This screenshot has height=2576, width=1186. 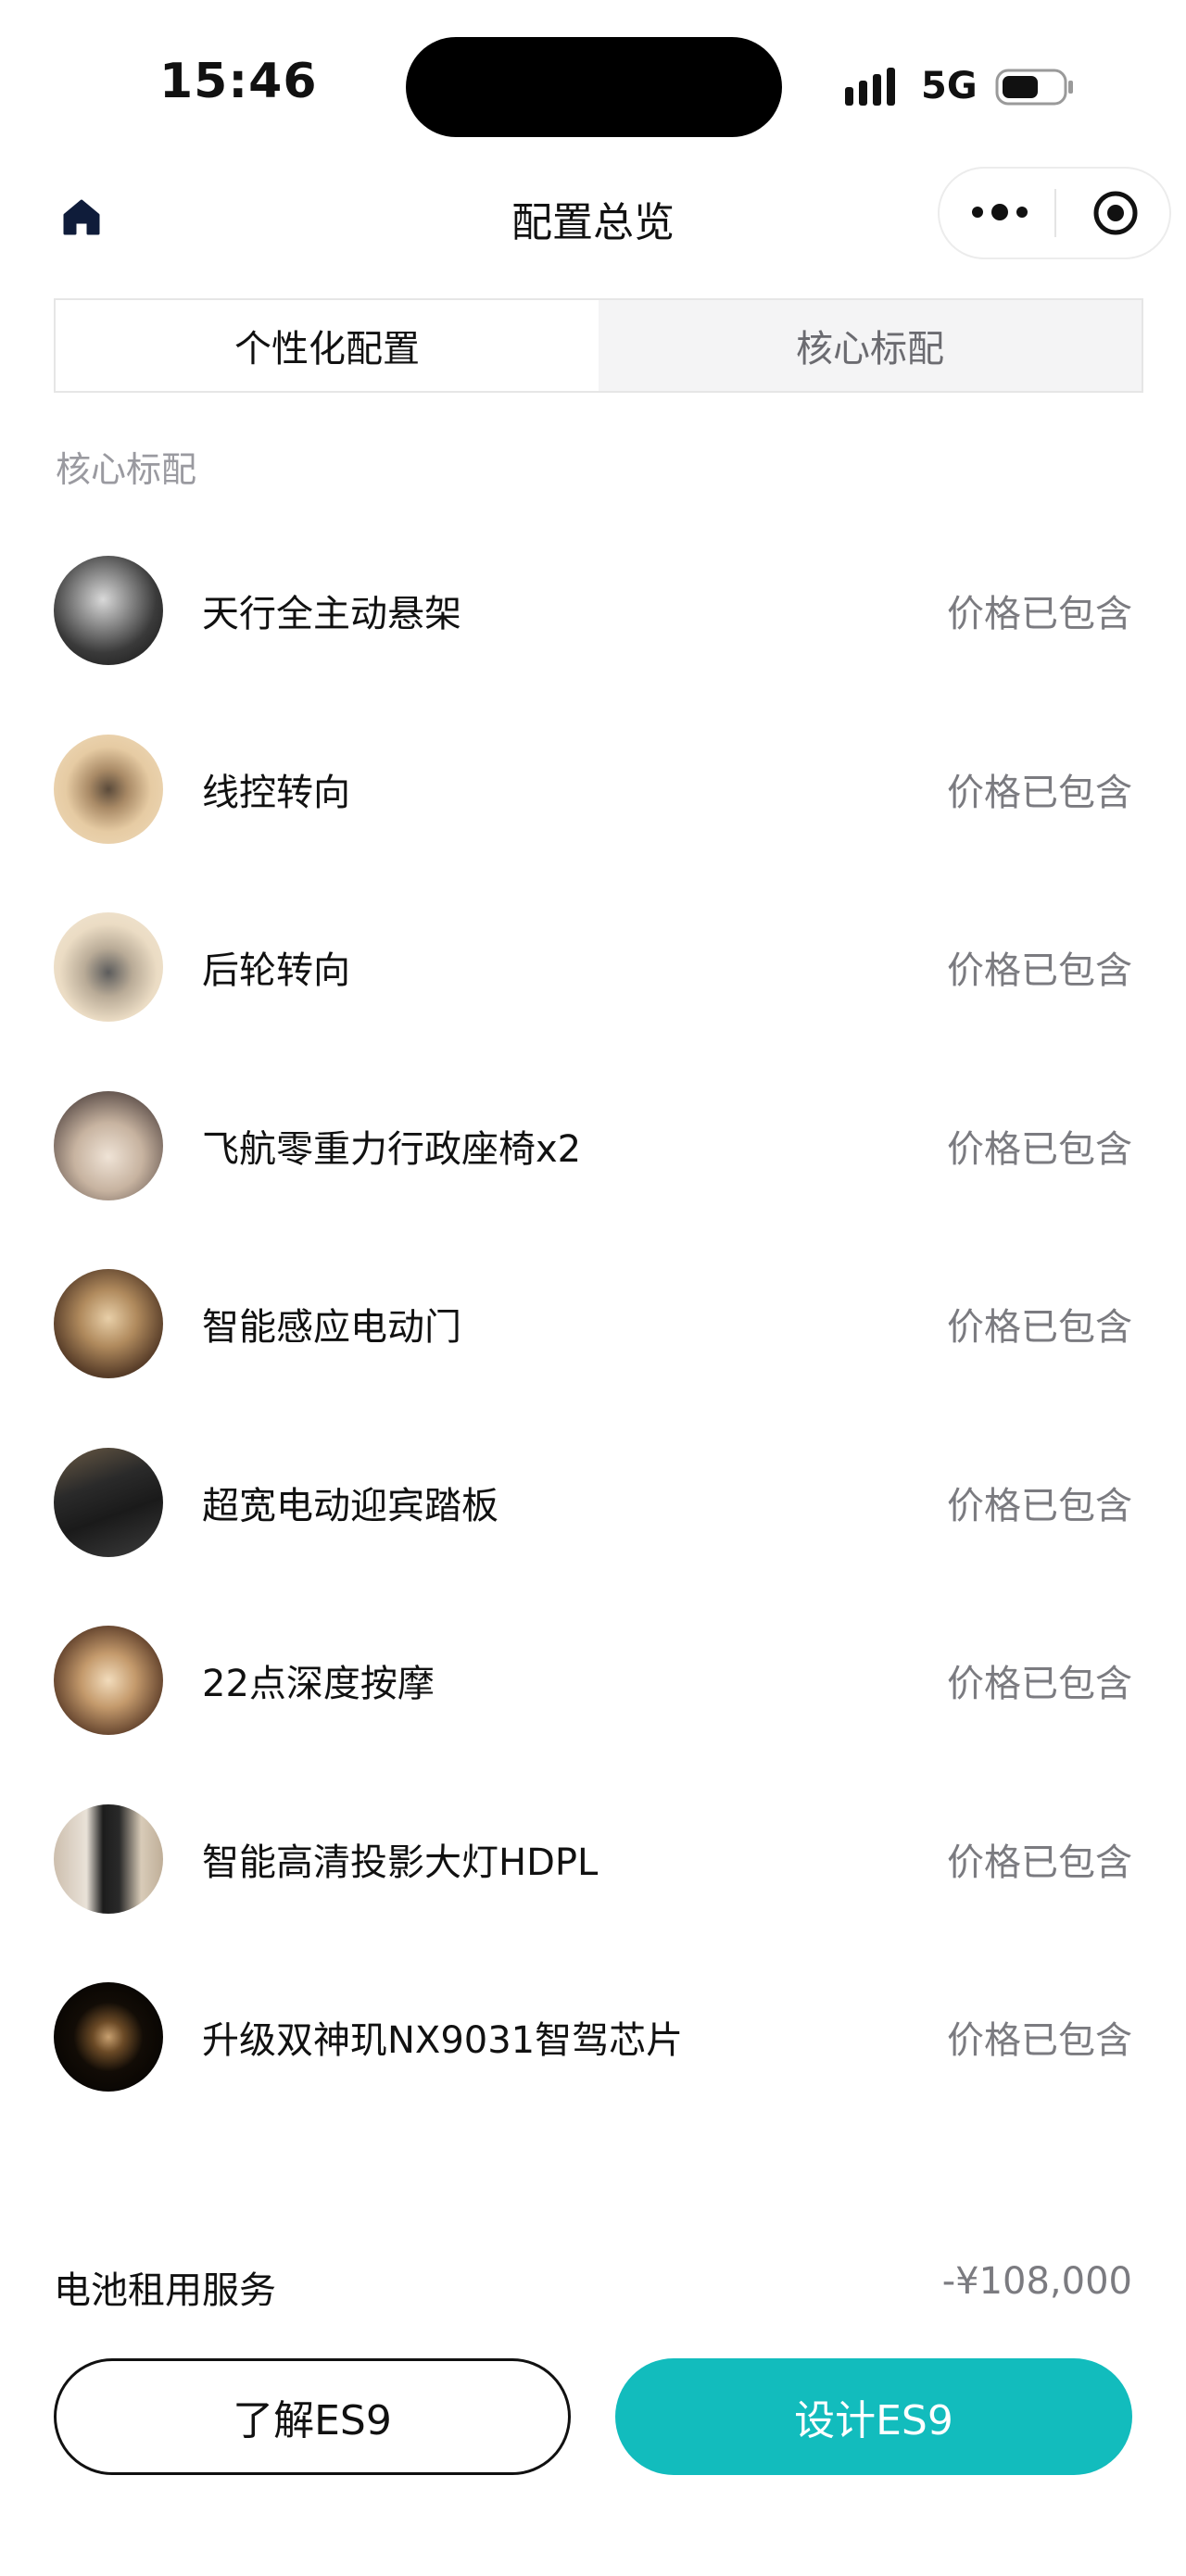 I want to click on list-item: 后轮转向 价格已包含, so click(x=593, y=993).